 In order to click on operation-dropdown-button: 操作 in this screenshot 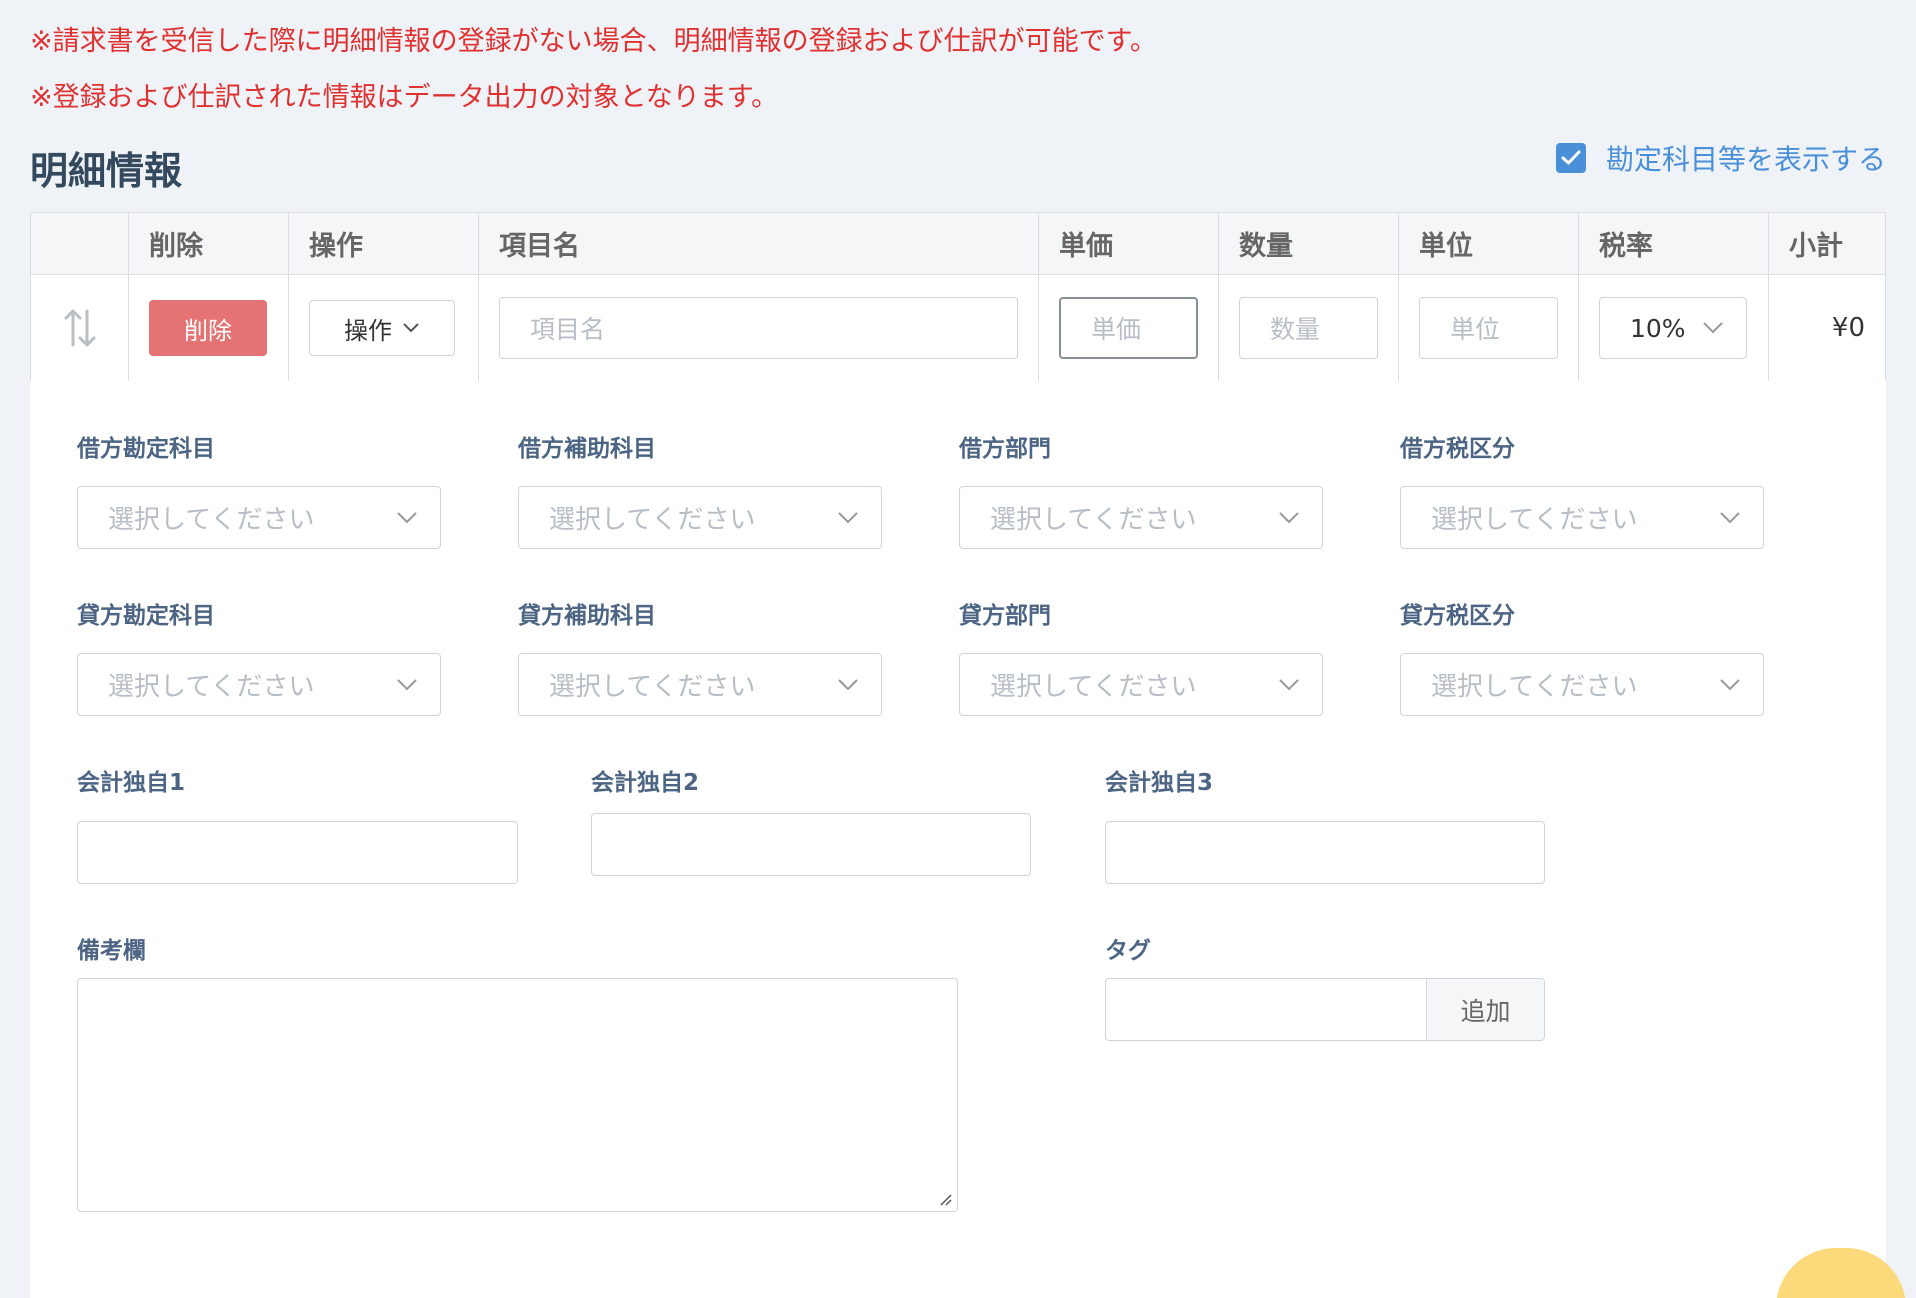, I will do `click(382, 328)`.